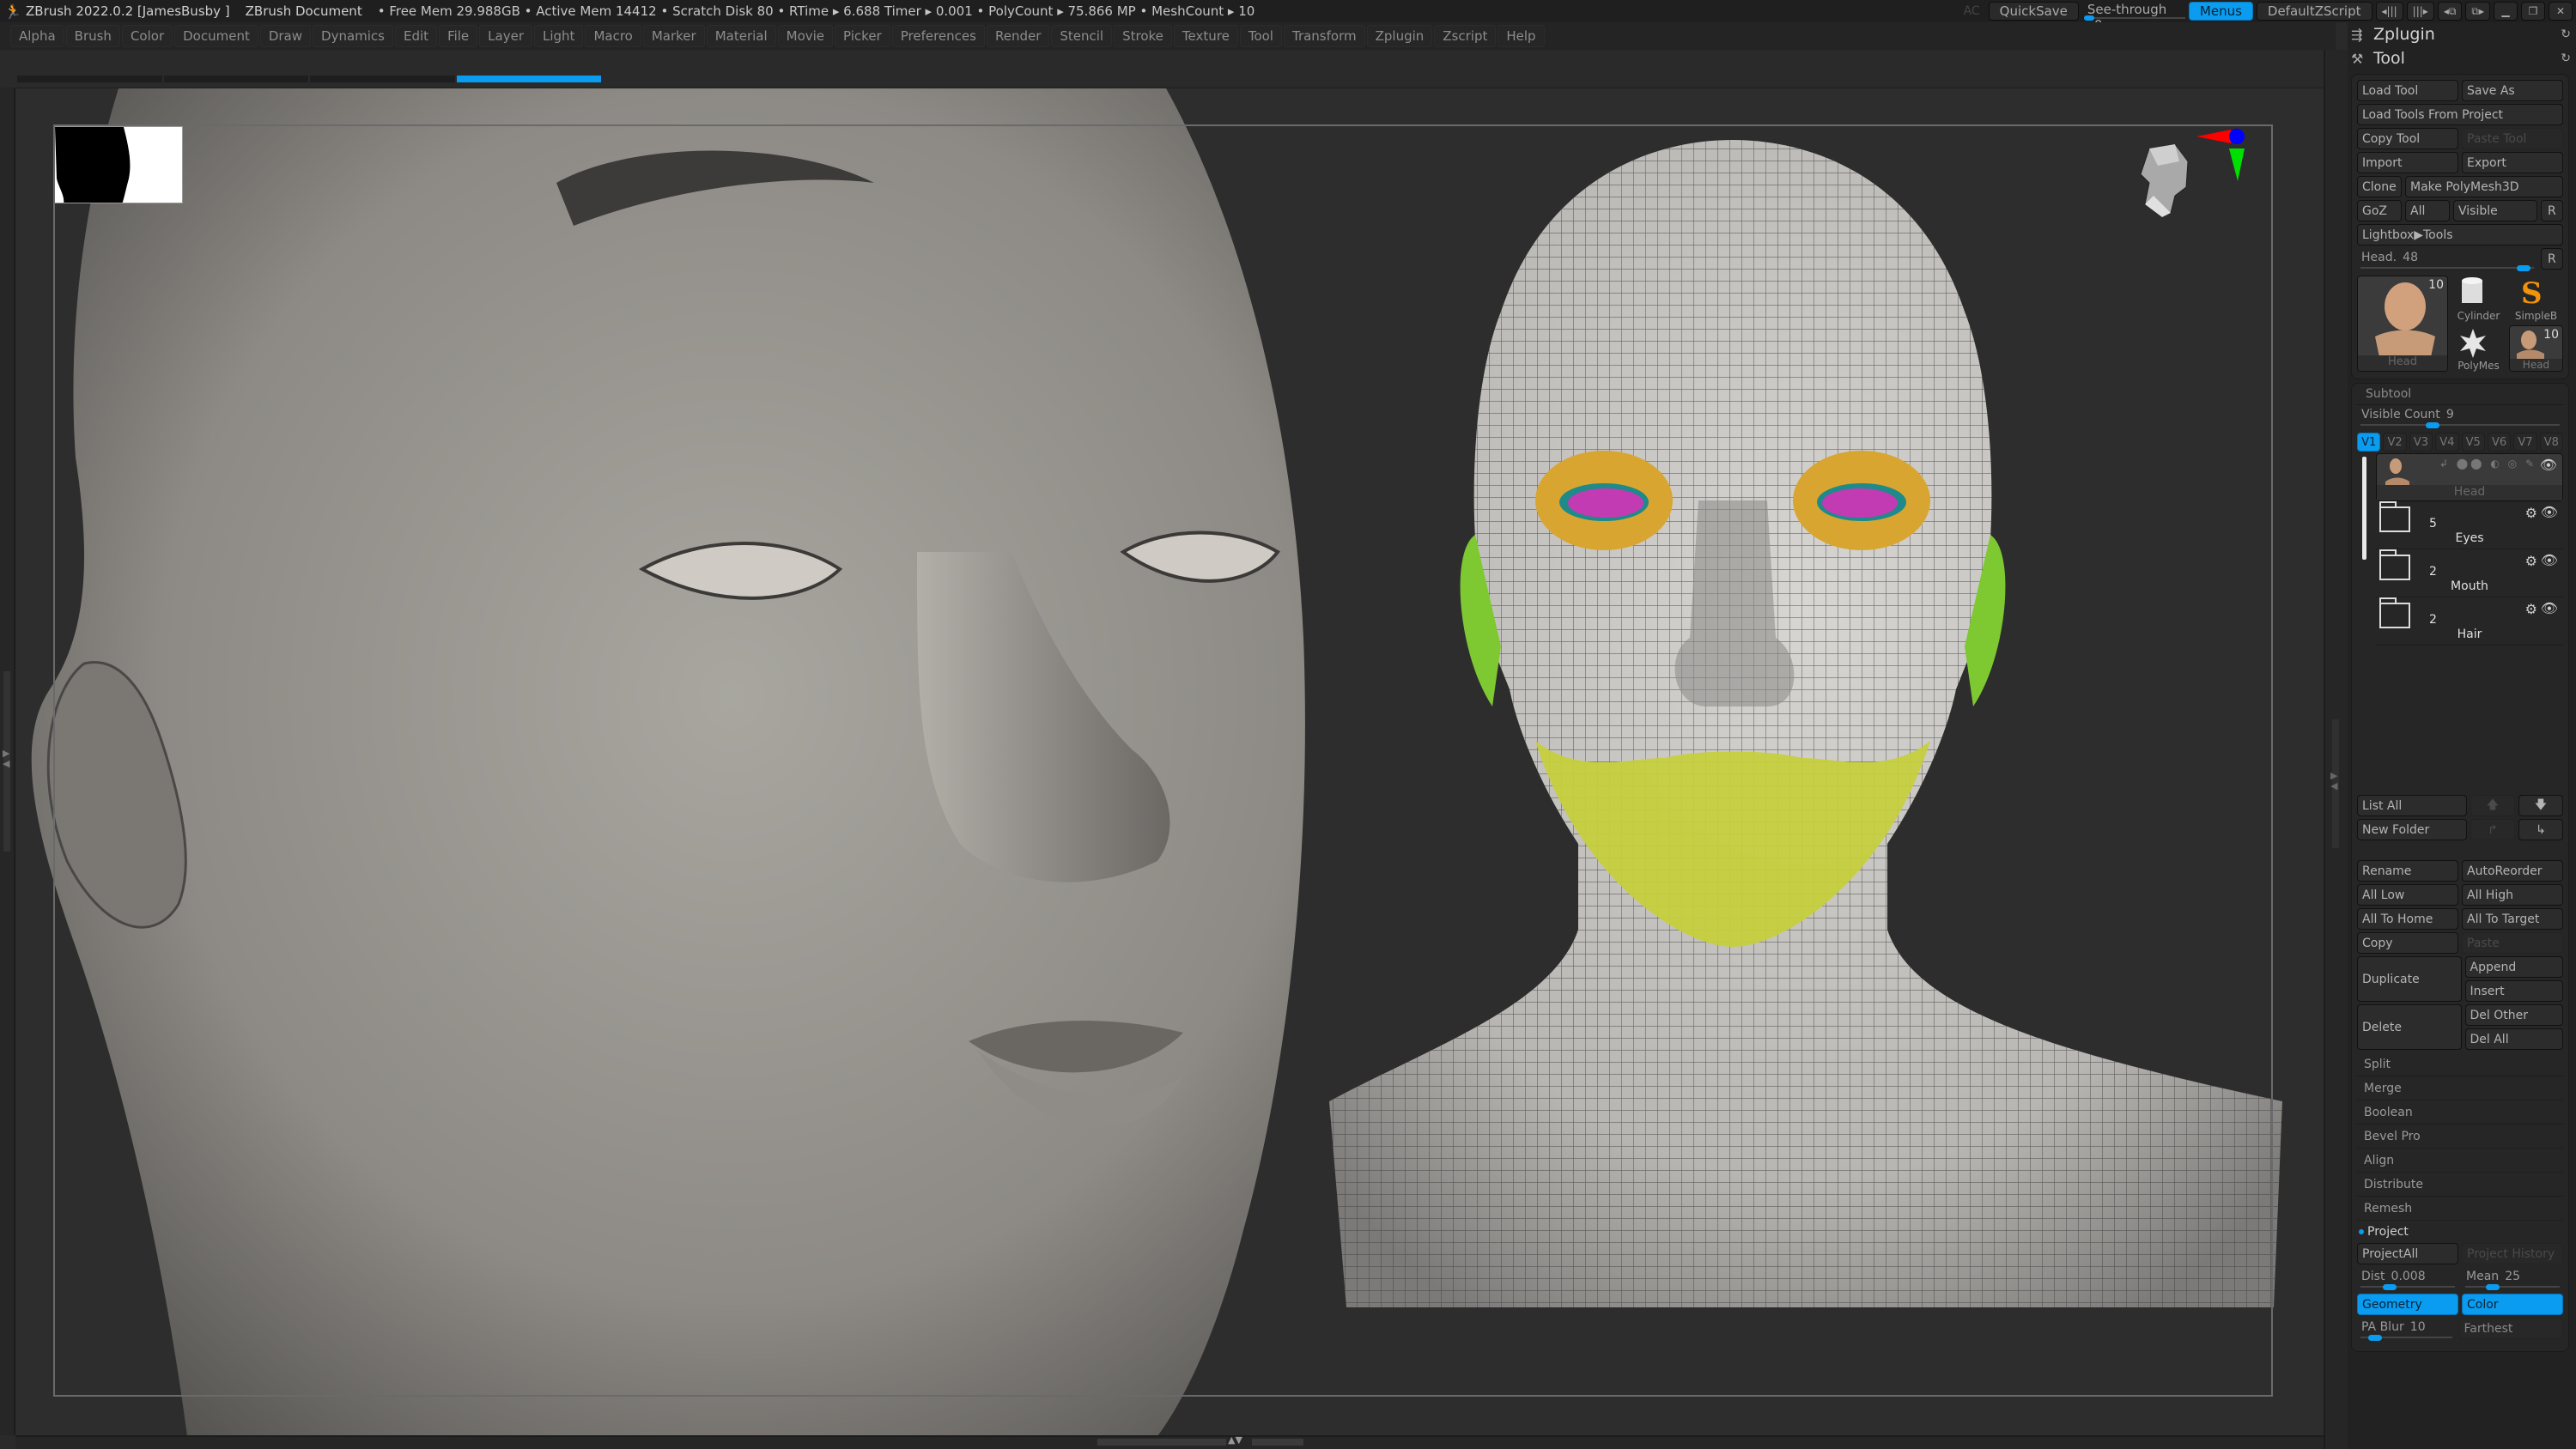 This screenshot has width=2576, height=1449. Describe the element at coordinates (2473, 442) in the screenshot. I see `tab-v5: V5` at that location.